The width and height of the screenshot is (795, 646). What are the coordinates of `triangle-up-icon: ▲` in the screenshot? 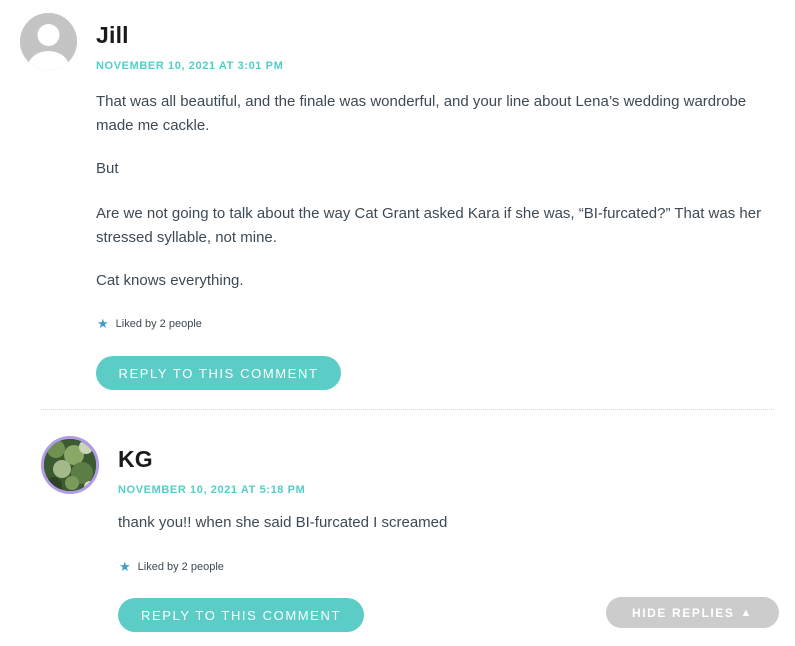 It's located at (747, 612).